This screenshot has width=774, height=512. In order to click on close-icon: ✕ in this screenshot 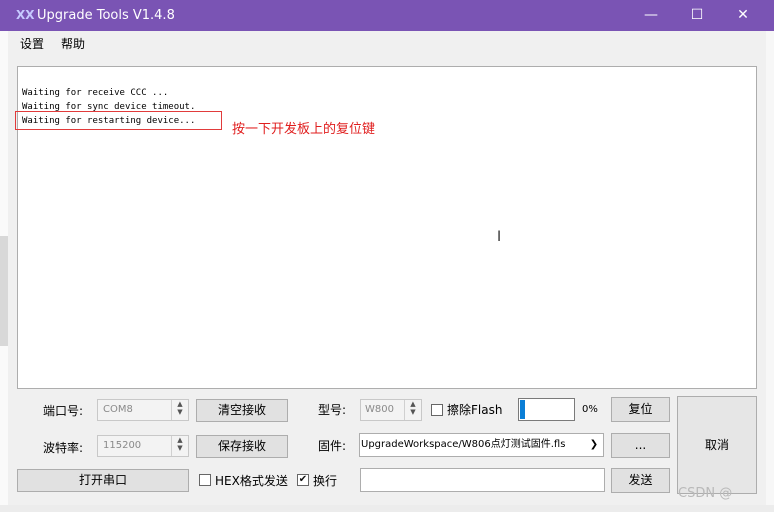, I will do `click(743, 15)`.